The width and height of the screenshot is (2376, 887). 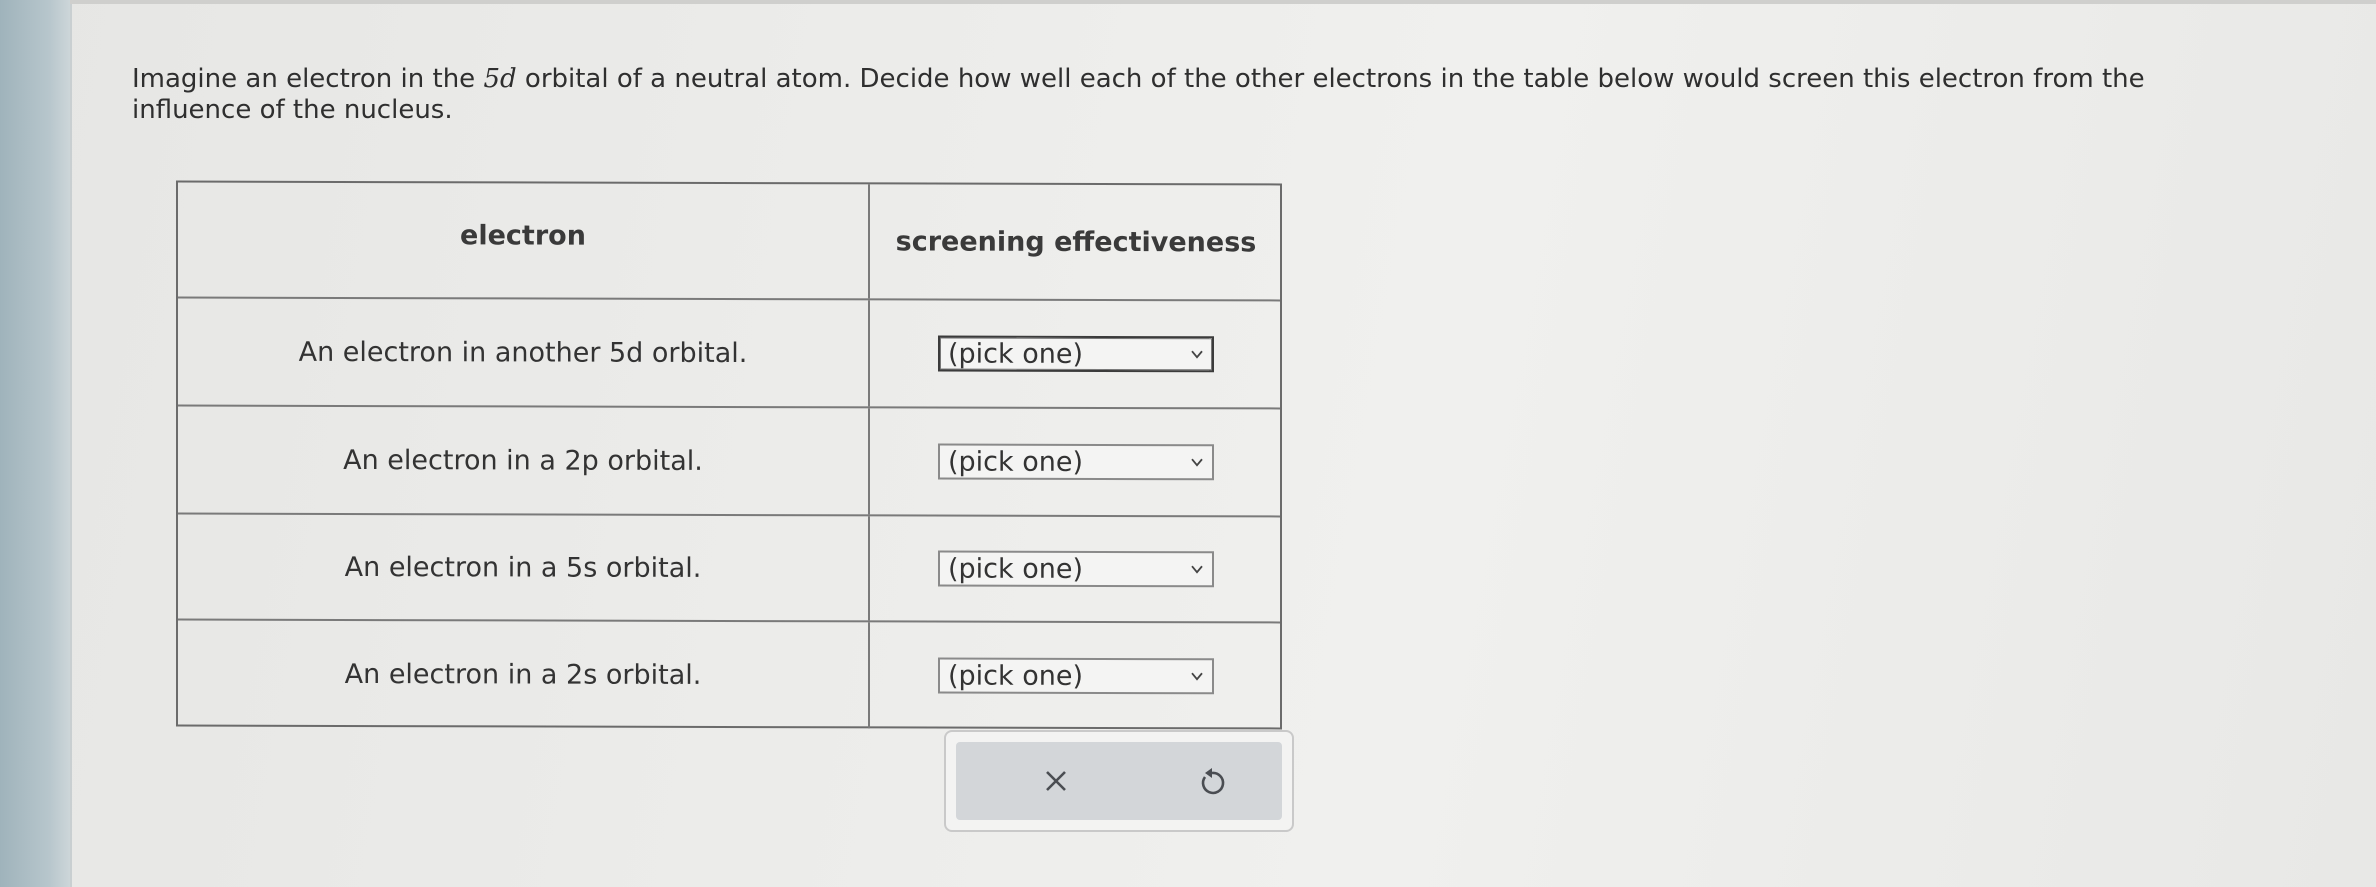 I want to click on electron-cell: An electron in a 5s orbital., so click(x=523, y=568).